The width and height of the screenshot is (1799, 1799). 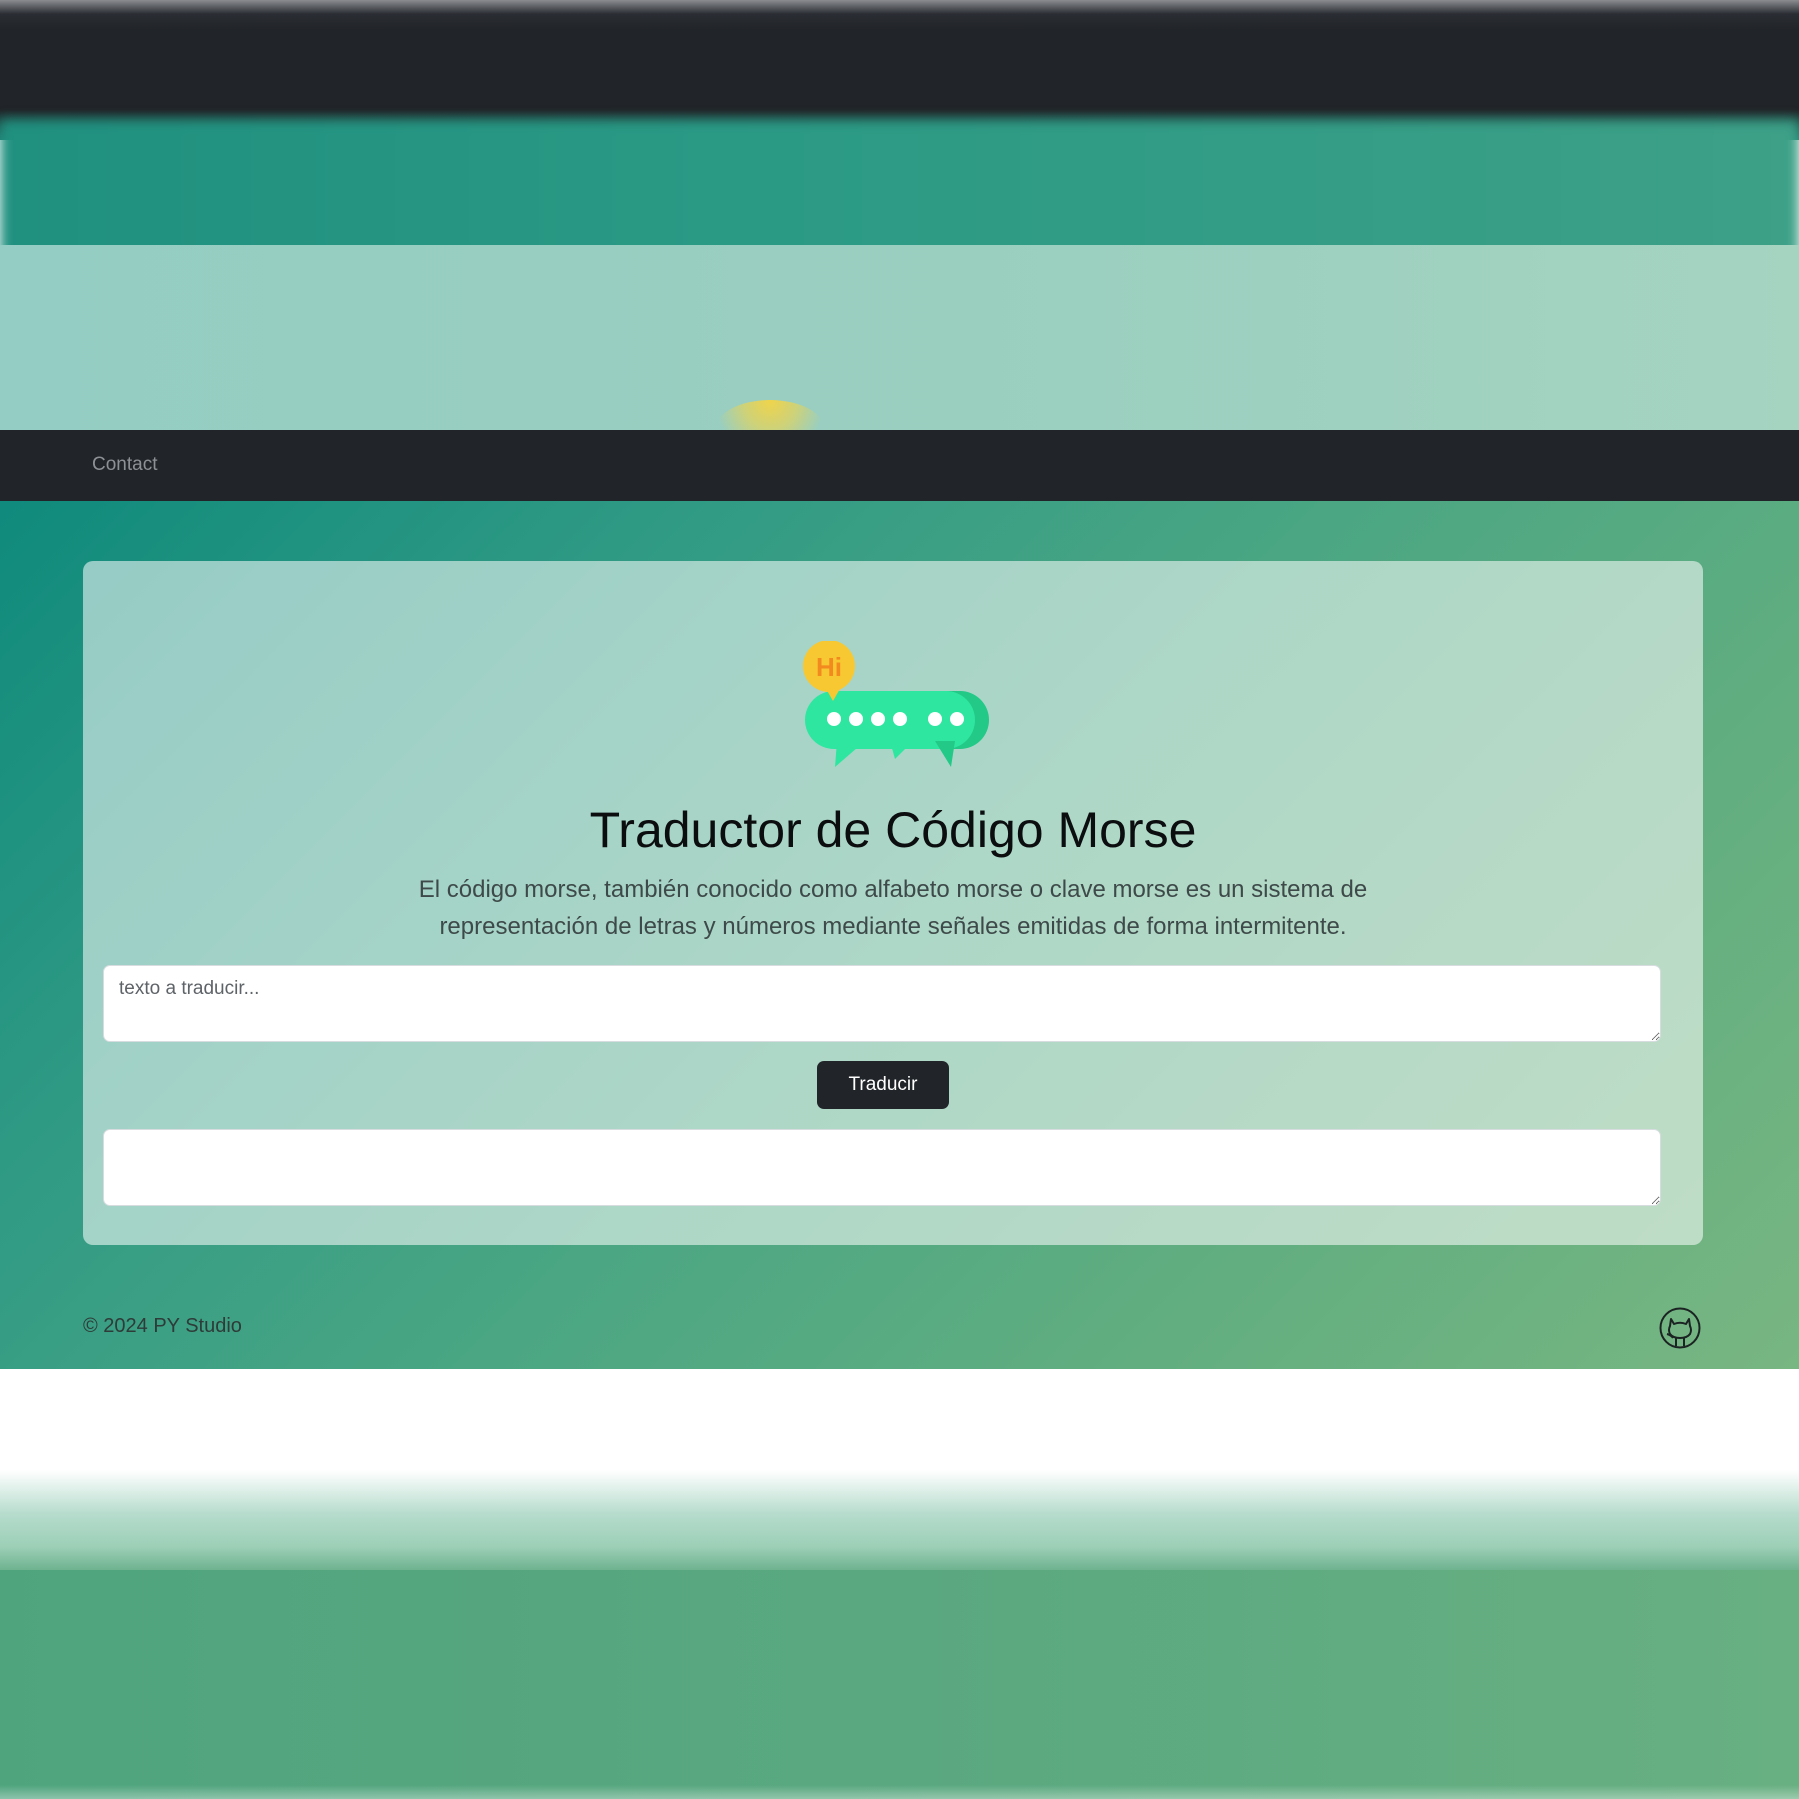 I want to click on translate-button: Traducir, so click(x=883, y=1085).